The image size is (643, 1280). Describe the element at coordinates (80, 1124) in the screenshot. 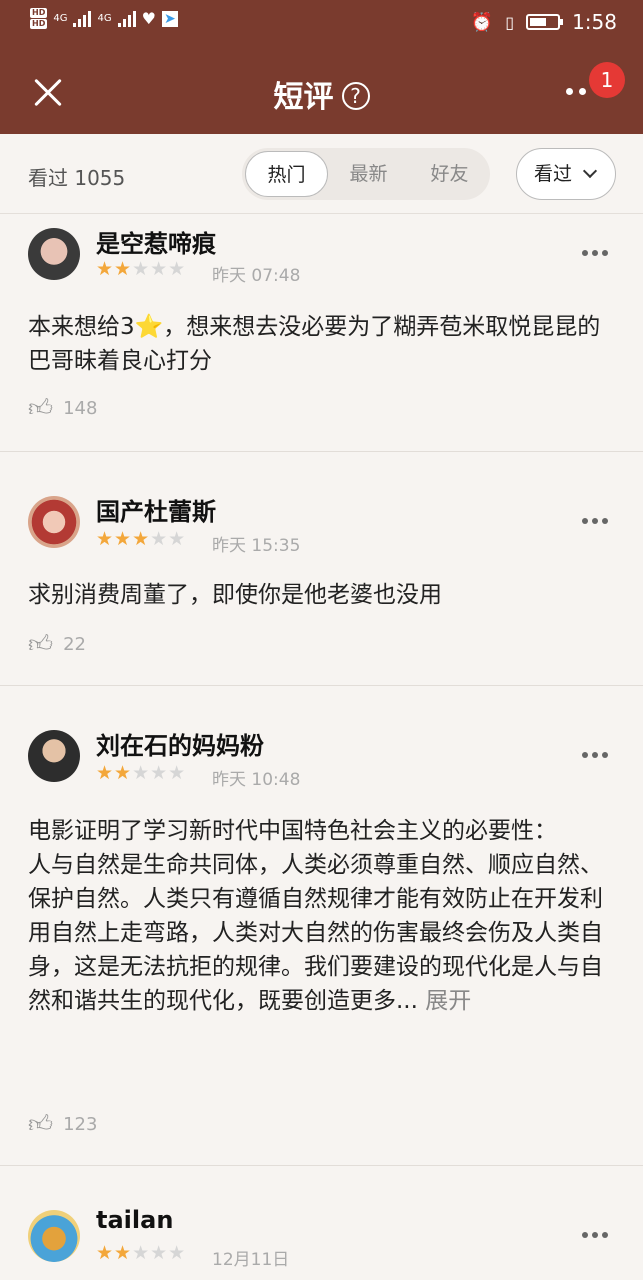

I see `like-count: 123` at that location.